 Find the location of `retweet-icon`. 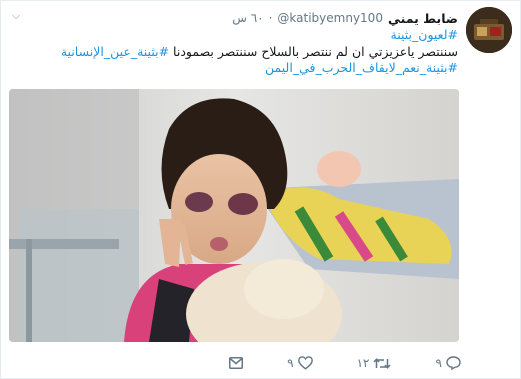

retweet-icon is located at coordinates (382, 363).